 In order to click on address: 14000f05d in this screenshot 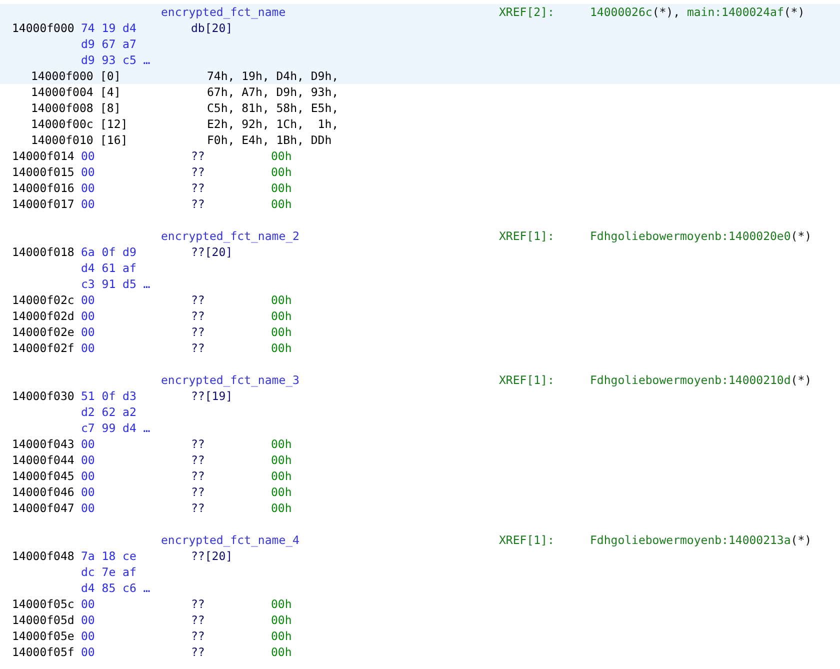, I will do `click(43, 620)`.